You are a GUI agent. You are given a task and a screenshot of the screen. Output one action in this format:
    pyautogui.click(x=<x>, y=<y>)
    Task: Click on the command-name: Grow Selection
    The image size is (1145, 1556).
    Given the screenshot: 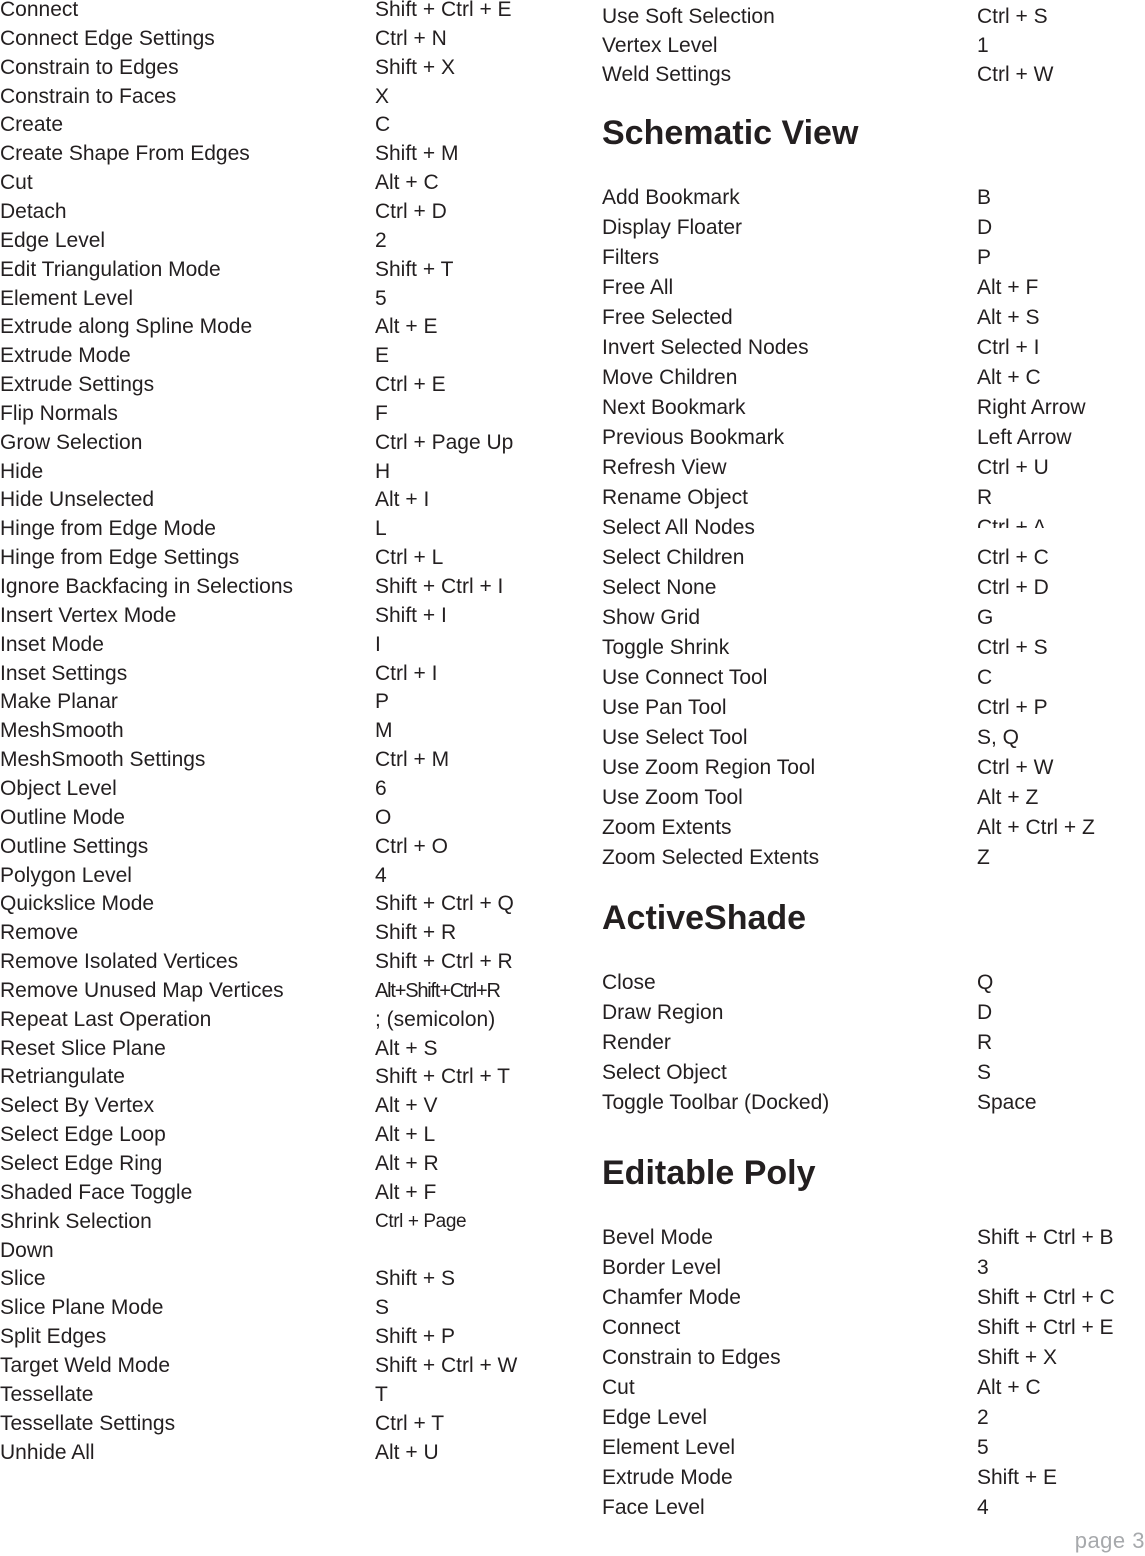 What is the action you would take?
    pyautogui.click(x=71, y=442)
    